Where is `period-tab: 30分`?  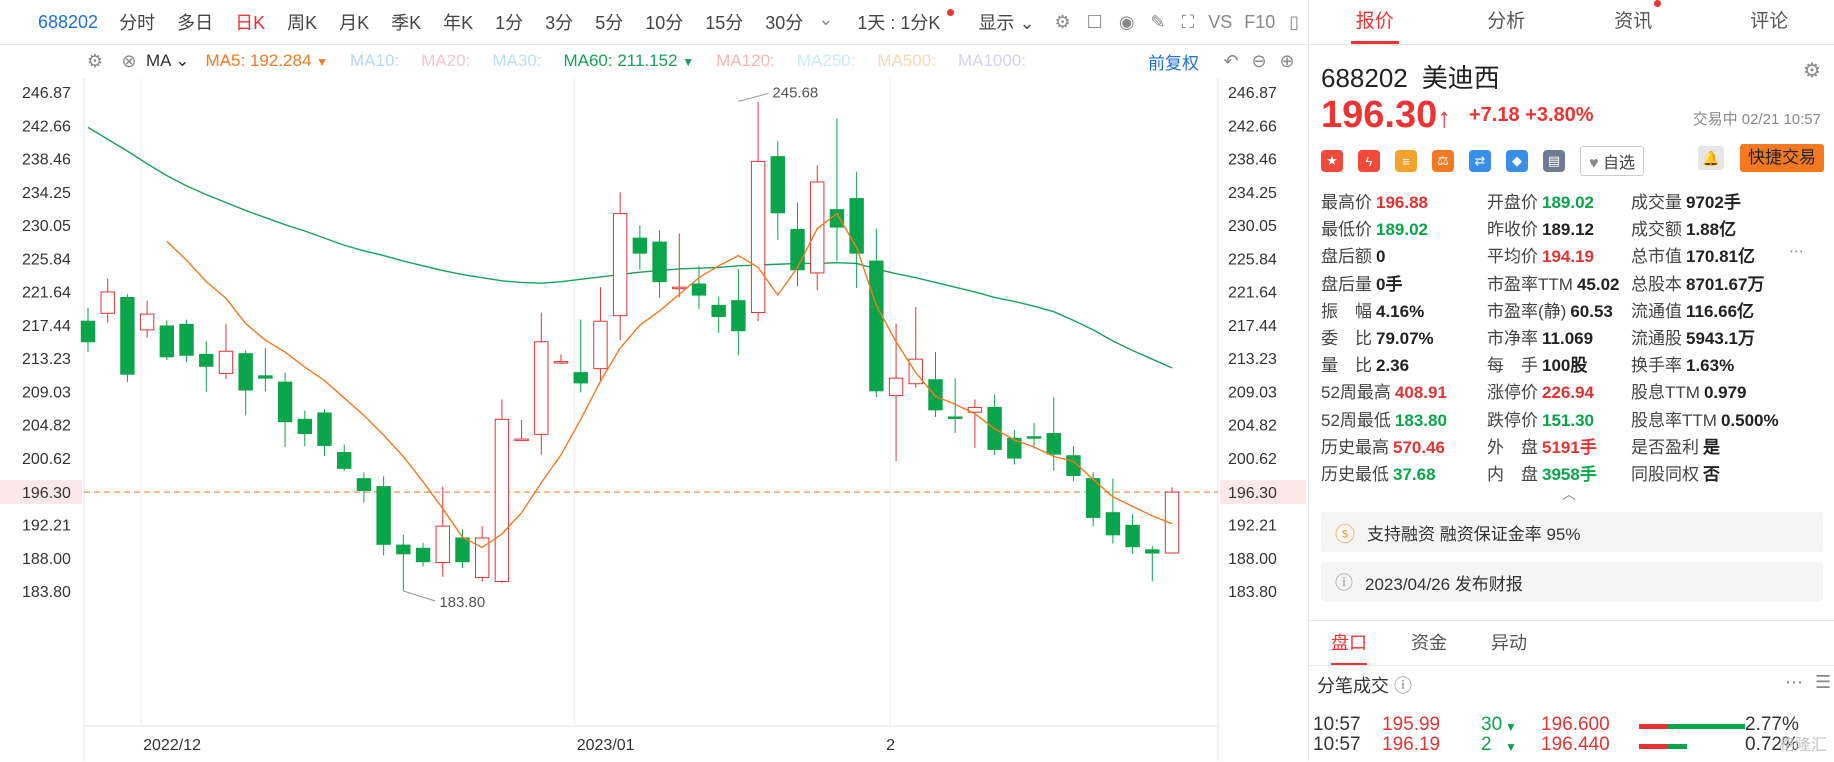 period-tab: 30分 is located at coordinates (784, 22).